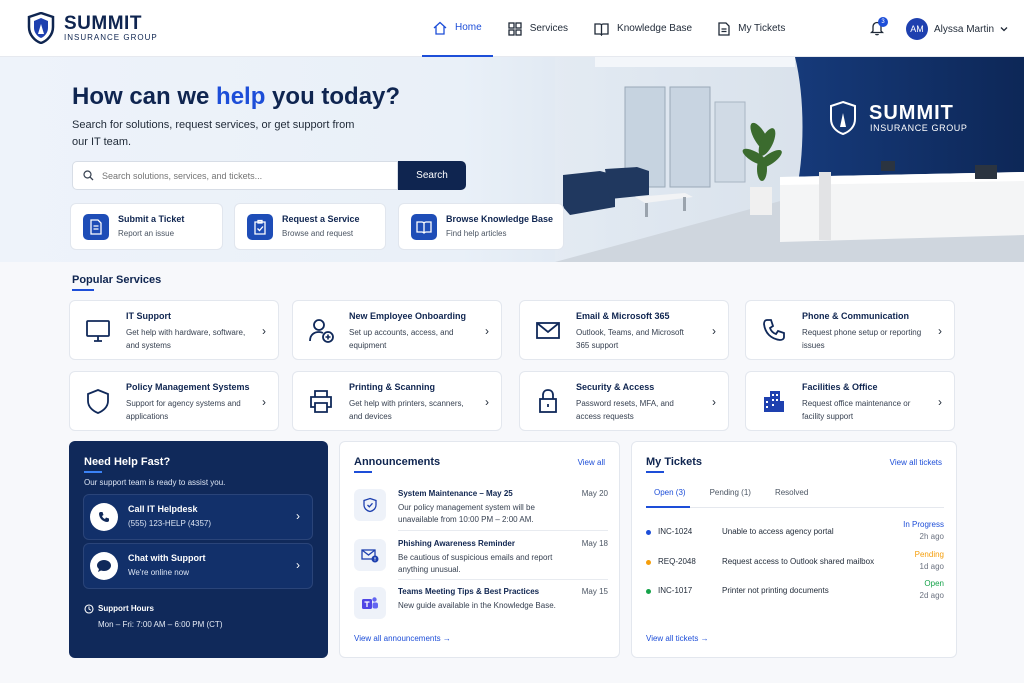 The width and height of the screenshot is (1024, 683). Describe the element at coordinates (957, 29) in the screenshot. I see `user-menu: AM Alyssa Martin` at that location.